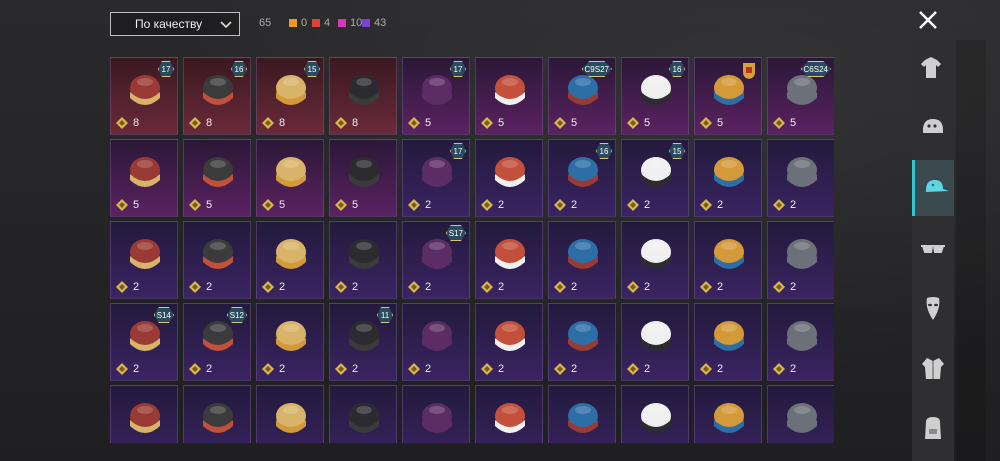 Image resolution: width=1000 pixels, height=461 pixels. I want to click on sidebar-tab-helmet, so click(933, 128).